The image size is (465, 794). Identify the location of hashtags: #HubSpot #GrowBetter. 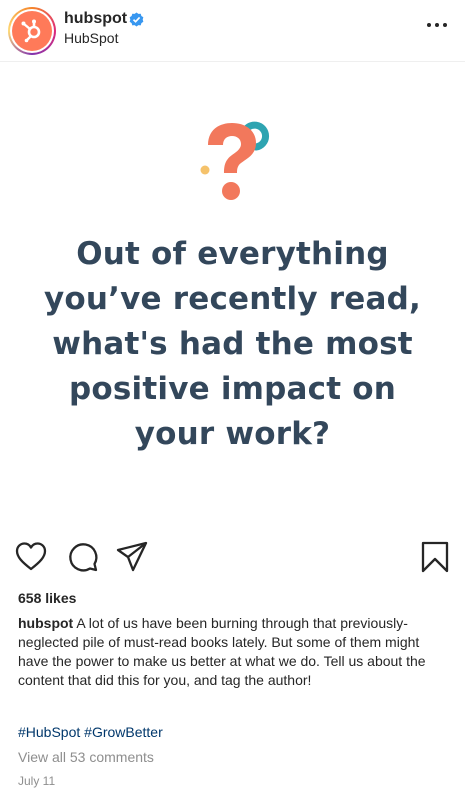
(90, 732).